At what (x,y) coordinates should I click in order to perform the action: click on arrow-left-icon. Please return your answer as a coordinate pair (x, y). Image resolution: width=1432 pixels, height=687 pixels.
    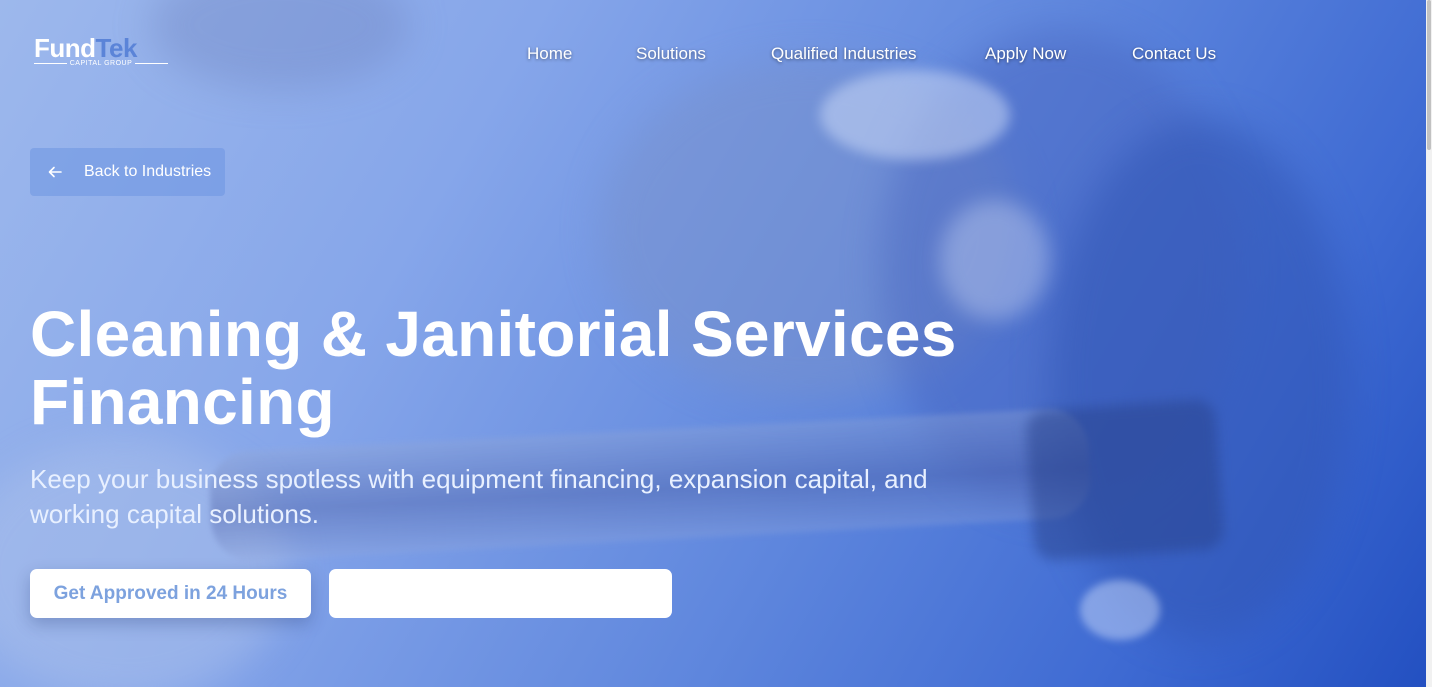
    Looking at the image, I should click on (58, 172).